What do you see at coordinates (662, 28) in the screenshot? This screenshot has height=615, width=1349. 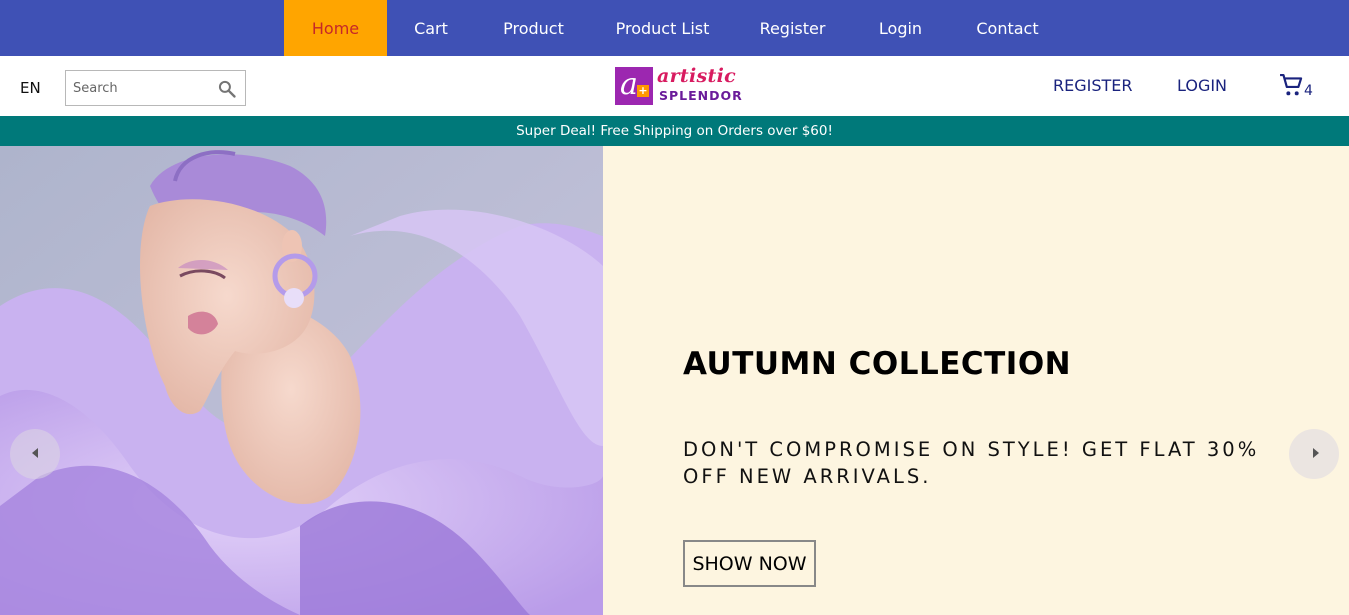 I see `nav-product-list: Product List` at bounding box center [662, 28].